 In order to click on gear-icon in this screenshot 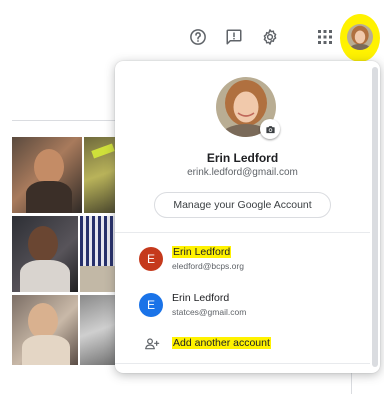, I will do `click(270, 37)`.